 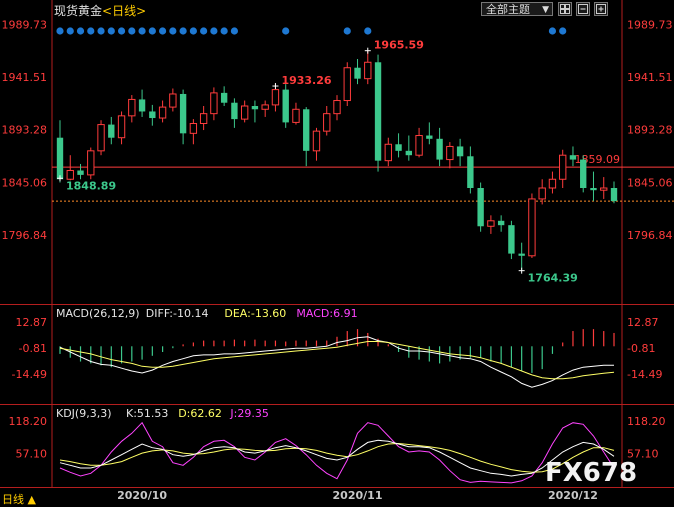 What do you see at coordinates (78, 11) in the screenshot?
I see `instrument-name: 现货黄金` at bounding box center [78, 11].